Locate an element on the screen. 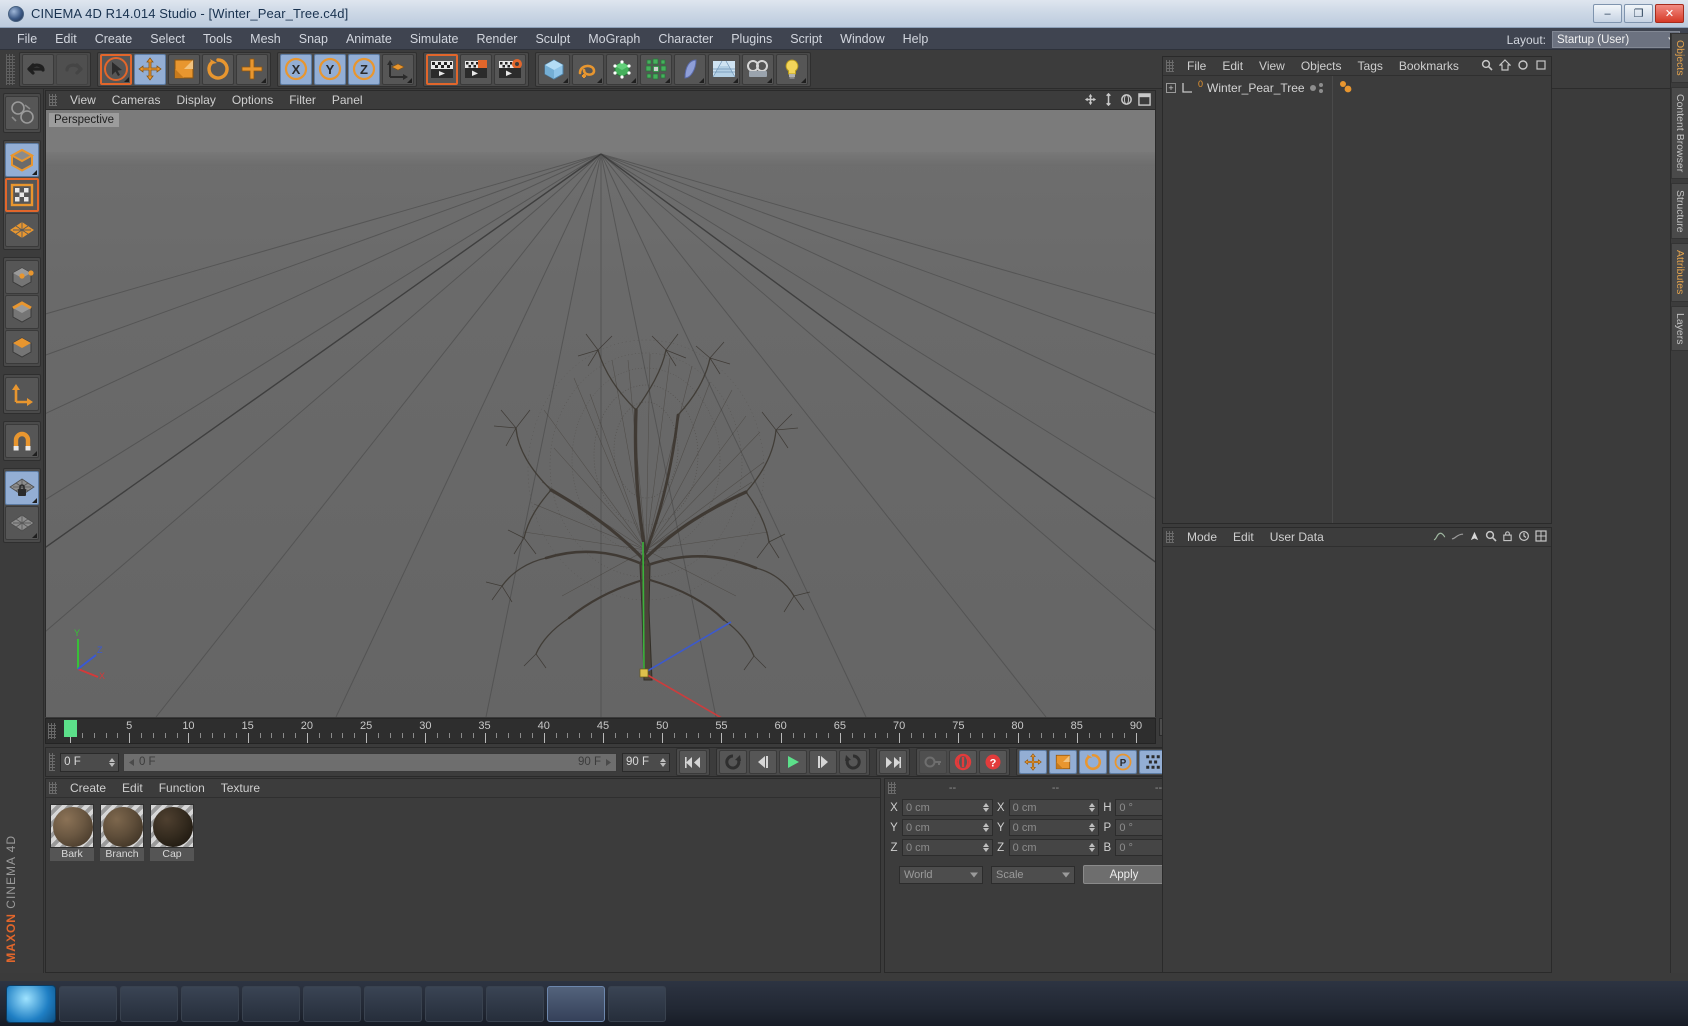  object-menu-edit: Edit is located at coordinates (1232, 66).